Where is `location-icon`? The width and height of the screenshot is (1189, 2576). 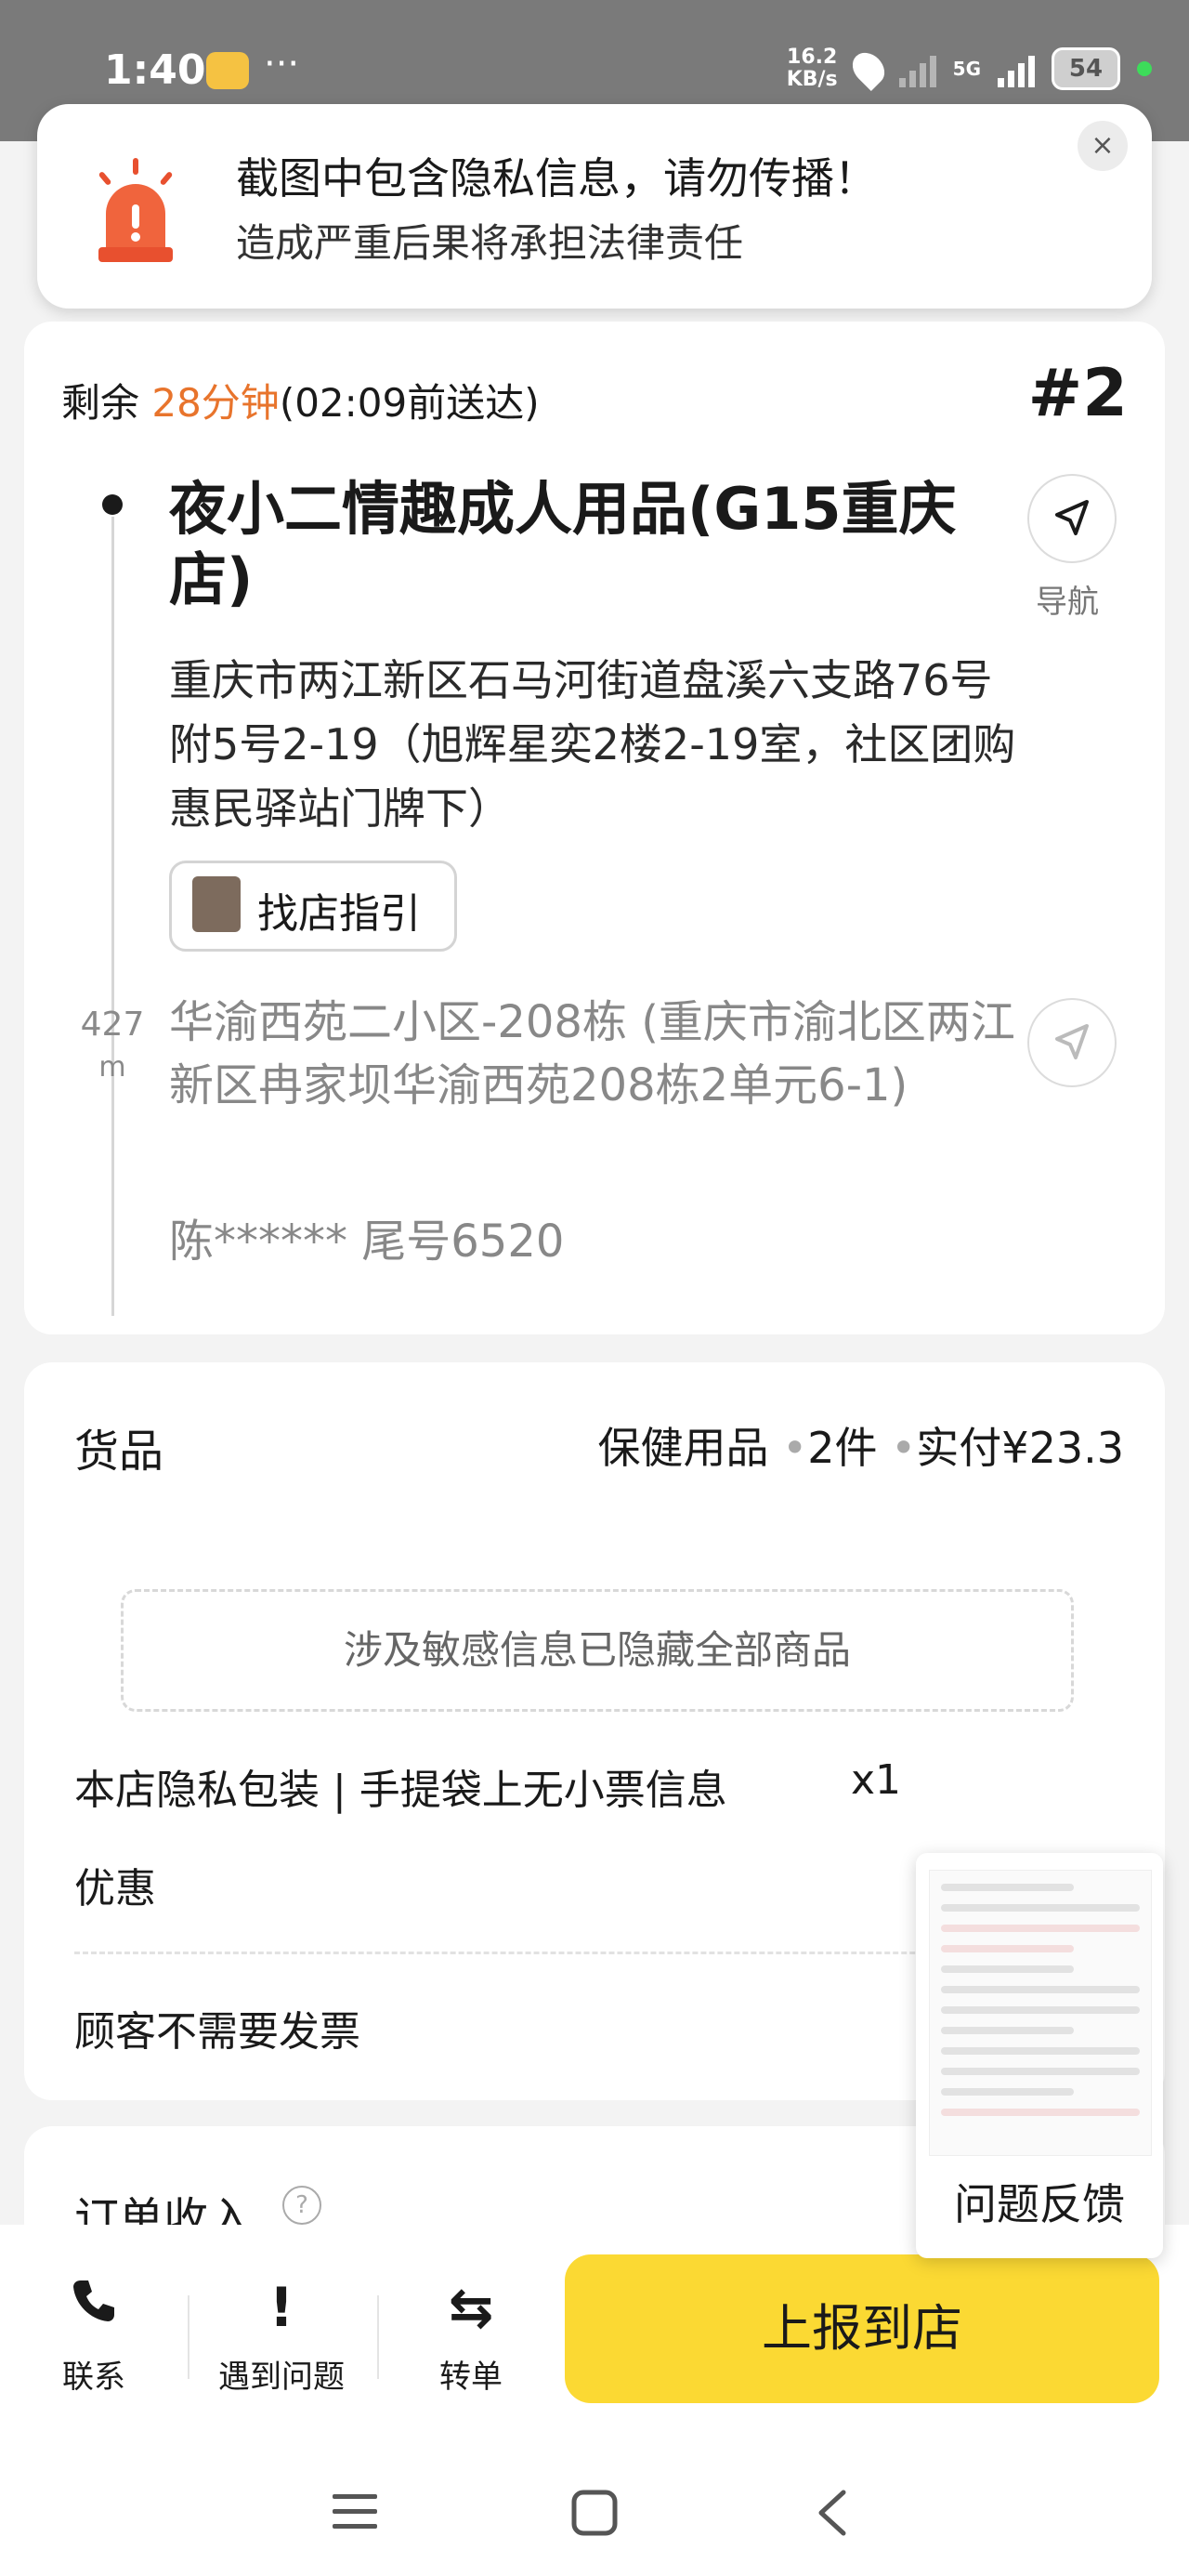 location-icon is located at coordinates (868, 69).